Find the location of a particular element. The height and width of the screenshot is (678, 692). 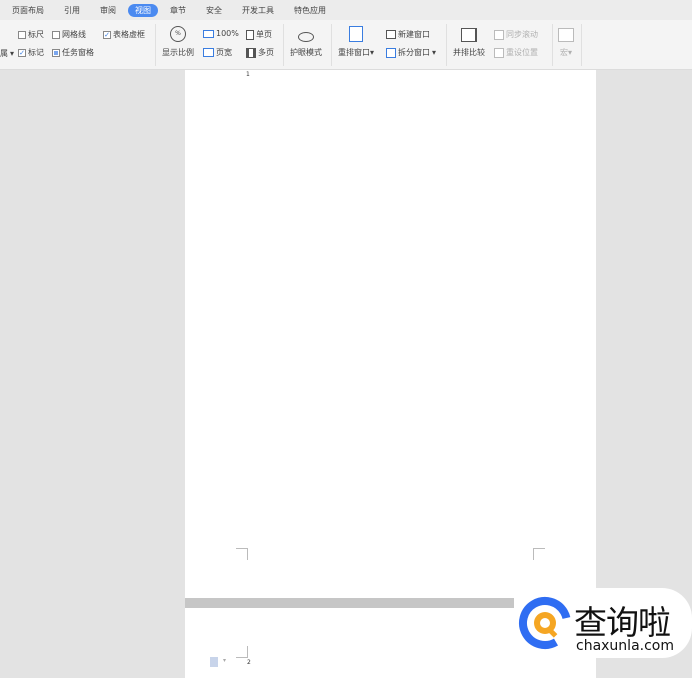

tab-developer: 开发工具 is located at coordinates (258, 10).